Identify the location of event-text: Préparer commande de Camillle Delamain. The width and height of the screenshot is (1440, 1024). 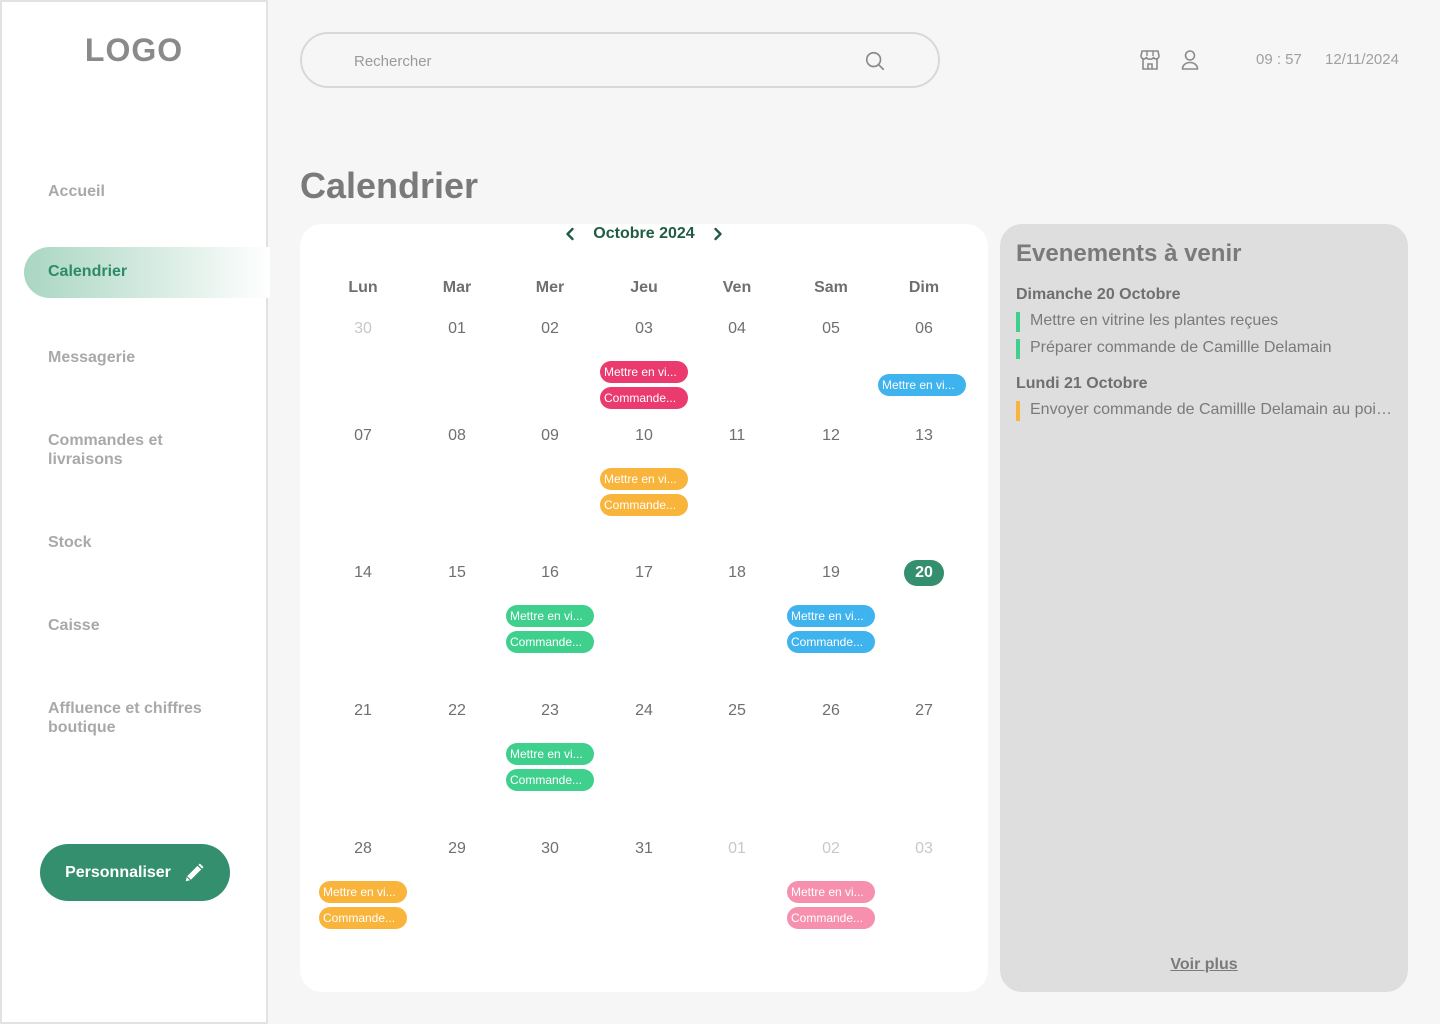
(1181, 347).